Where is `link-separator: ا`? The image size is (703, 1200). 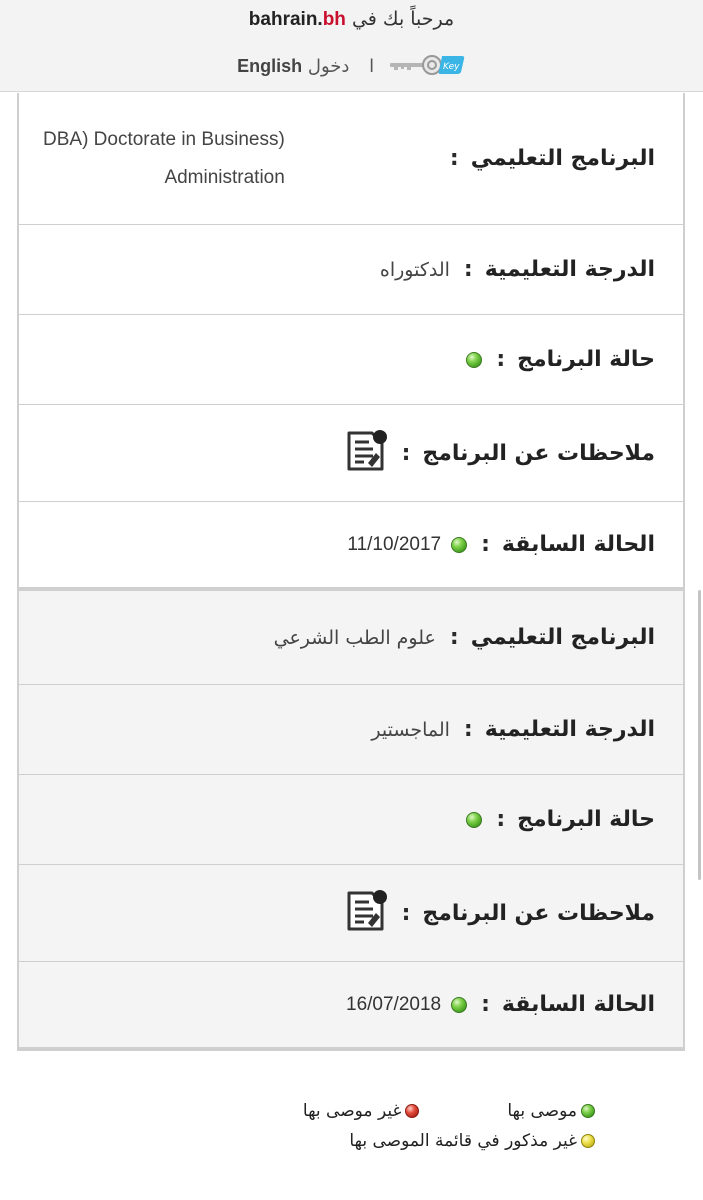 link-separator: ا is located at coordinates (372, 66).